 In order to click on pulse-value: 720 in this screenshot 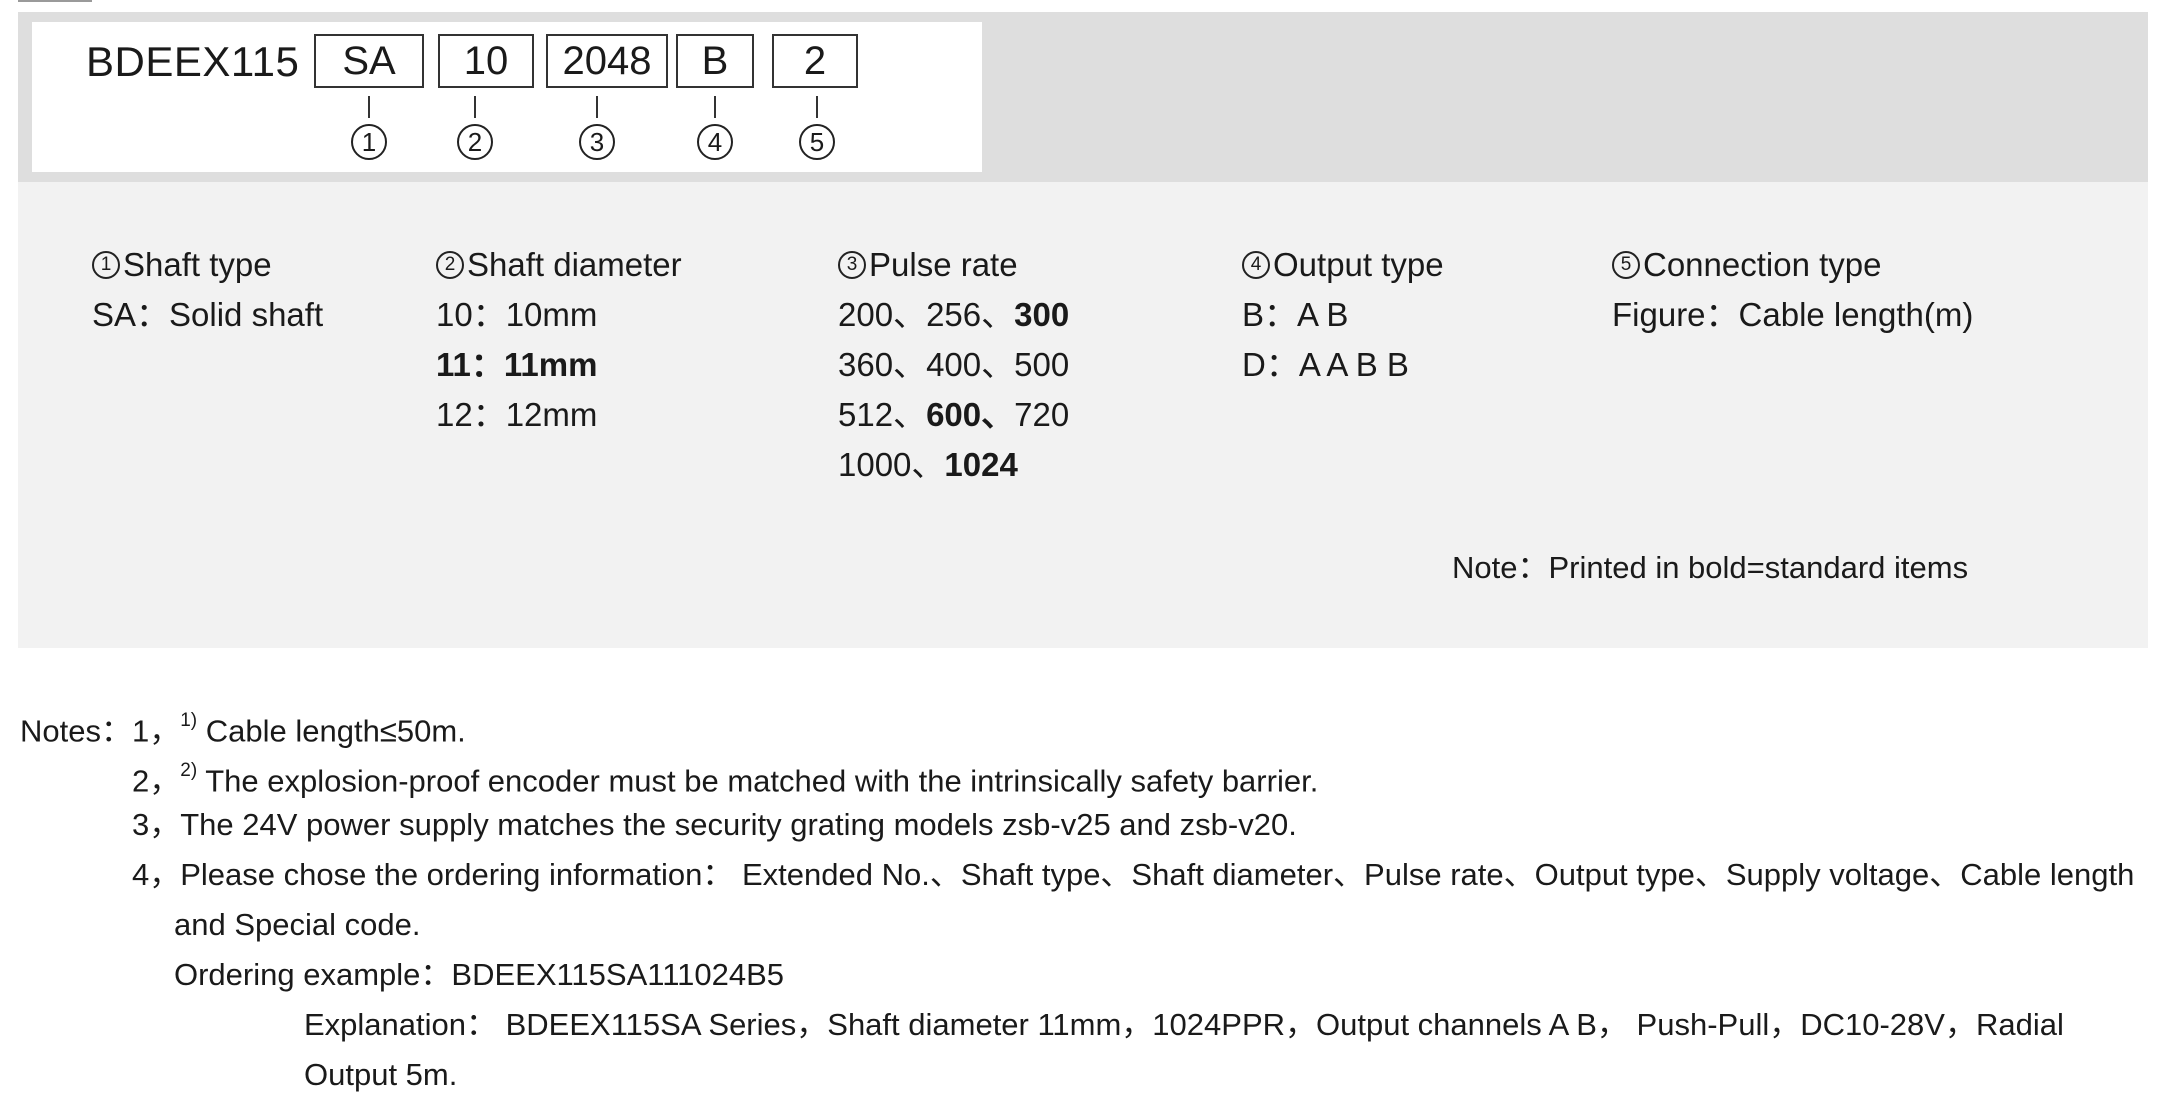, I will do `click(1042, 414)`.